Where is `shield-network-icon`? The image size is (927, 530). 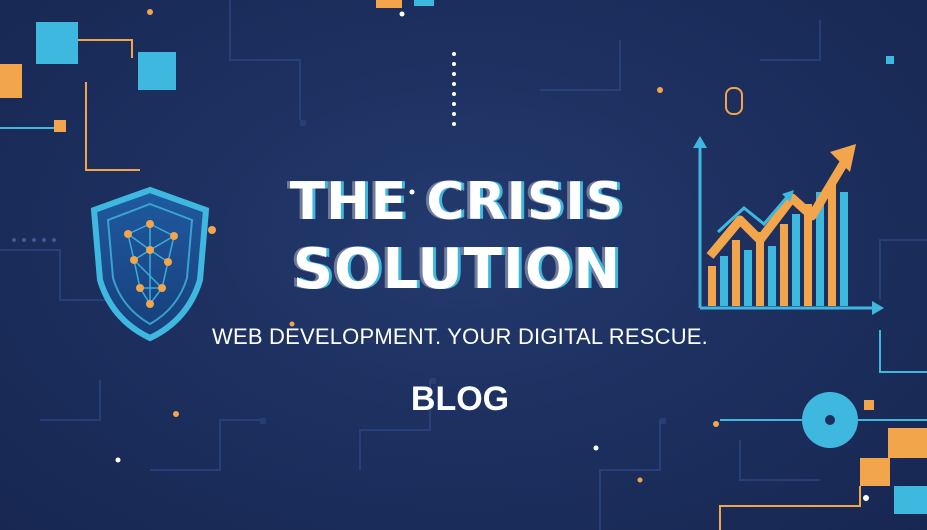
shield-network-icon is located at coordinates (150, 264).